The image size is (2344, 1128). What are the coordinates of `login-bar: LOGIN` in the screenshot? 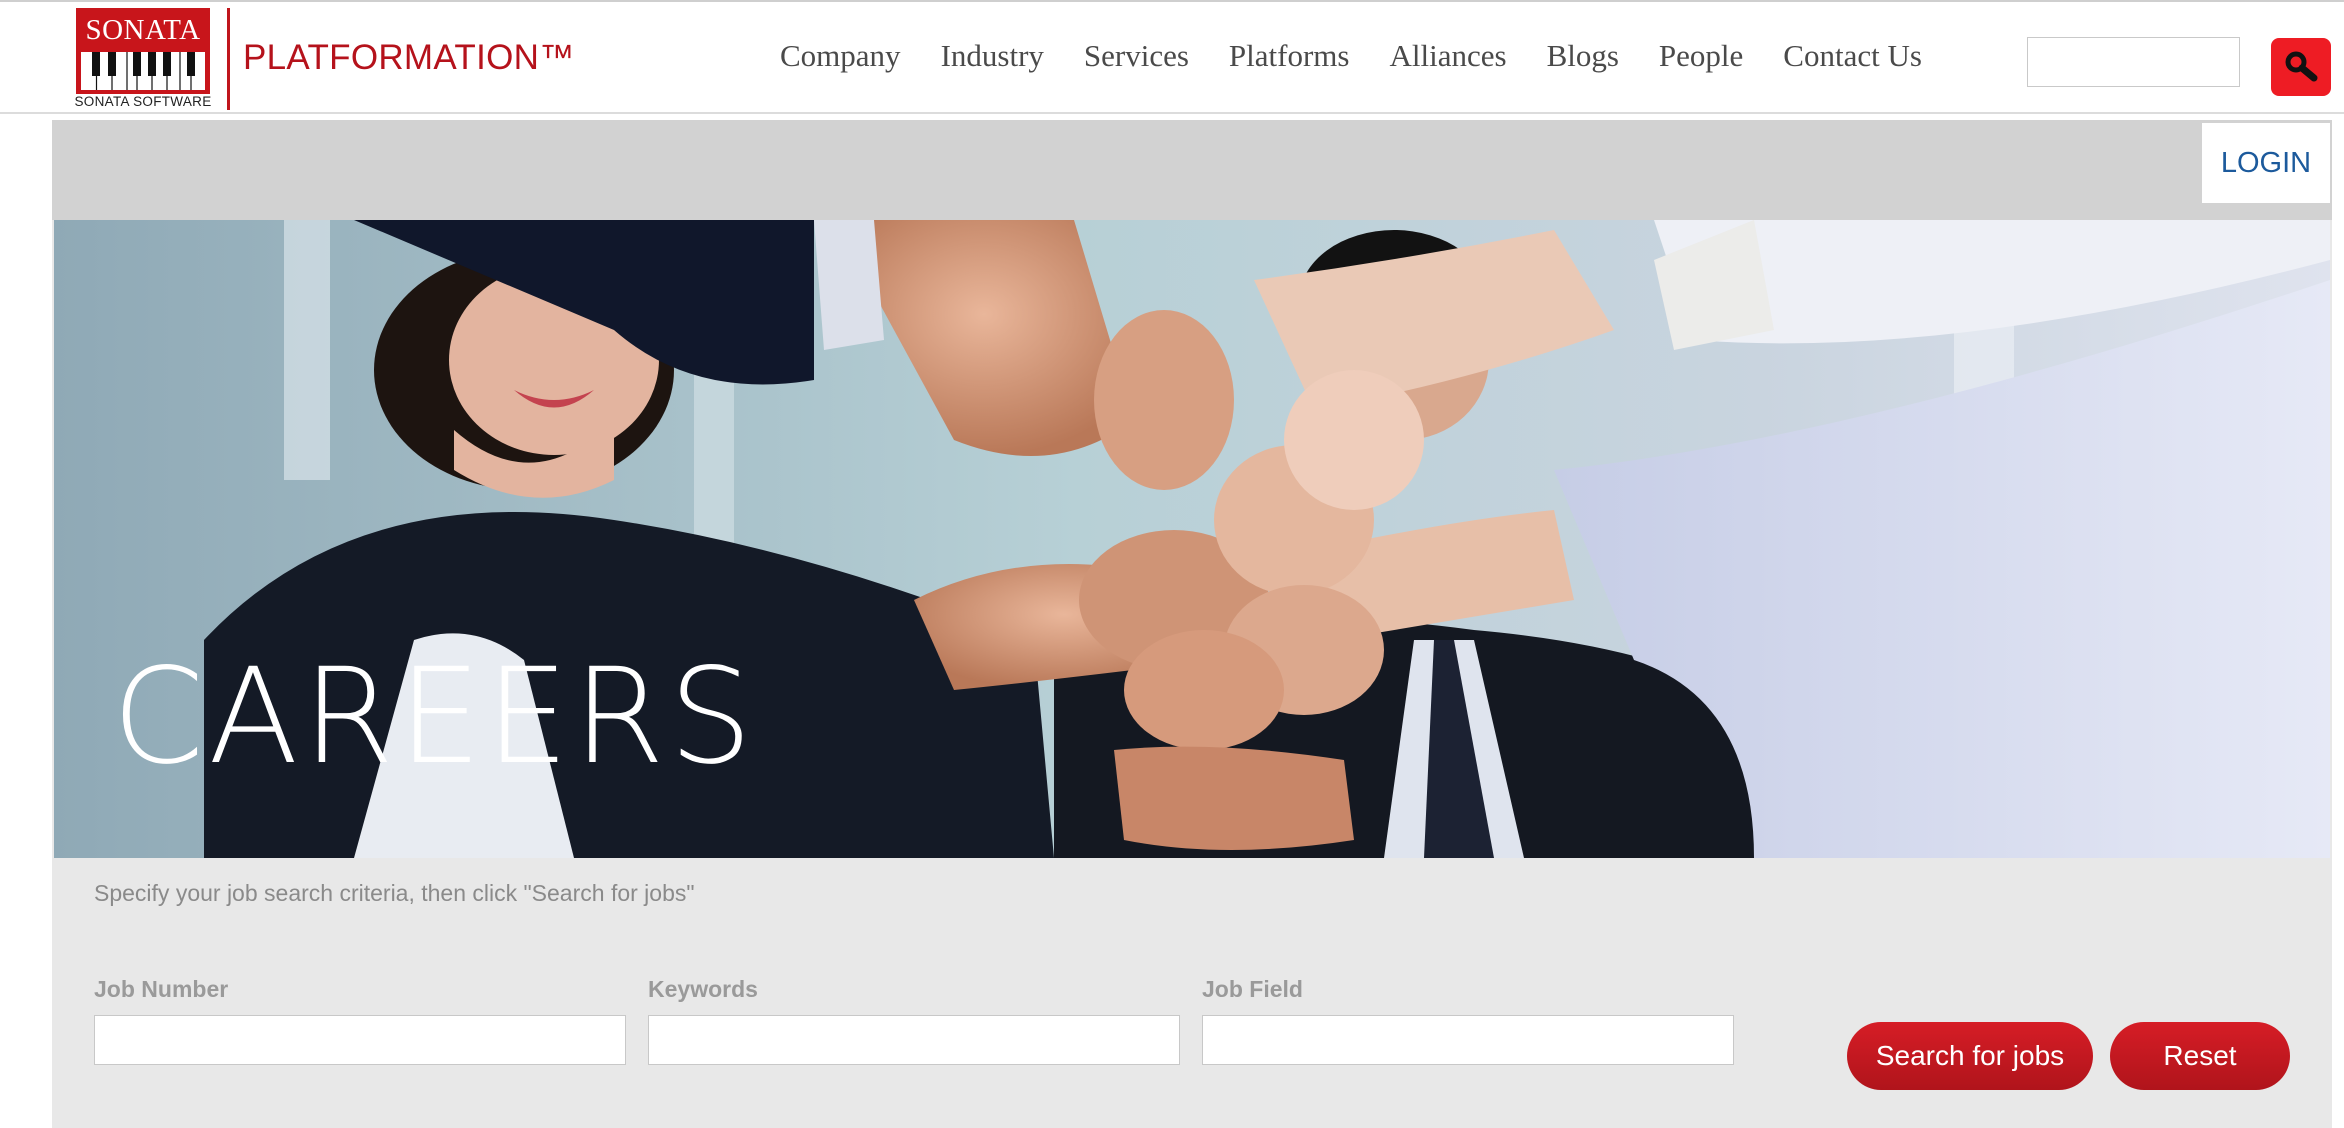 It's located at (1192, 170).